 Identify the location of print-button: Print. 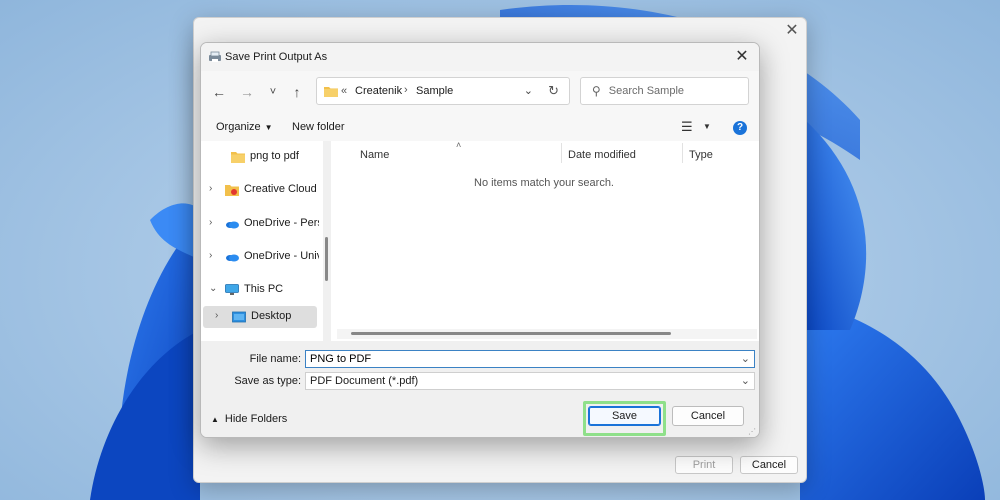
(704, 465).